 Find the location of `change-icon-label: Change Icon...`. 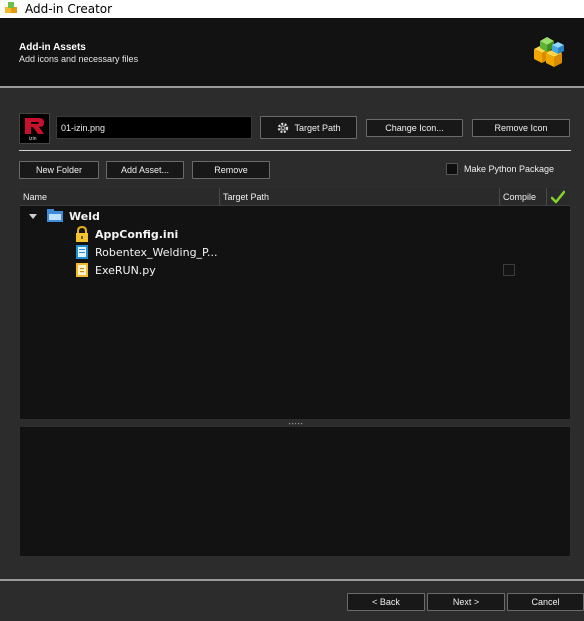

change-icon-label: Change Icon... is located at coordinates (414, 128).